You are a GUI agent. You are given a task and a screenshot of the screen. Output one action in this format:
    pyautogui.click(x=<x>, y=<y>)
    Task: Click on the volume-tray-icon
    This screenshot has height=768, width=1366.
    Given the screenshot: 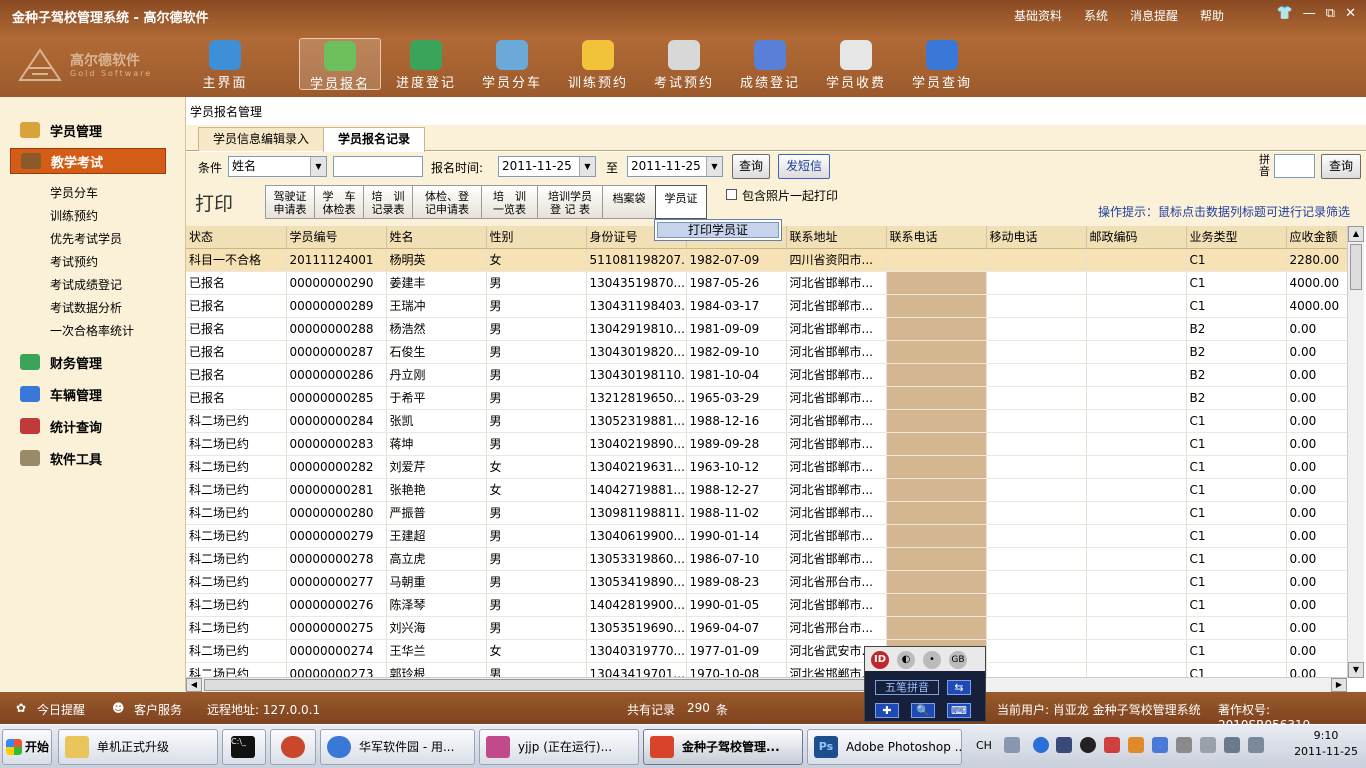 What is the action you would take?
    pyautogui.click(x=1256, y=745)
    